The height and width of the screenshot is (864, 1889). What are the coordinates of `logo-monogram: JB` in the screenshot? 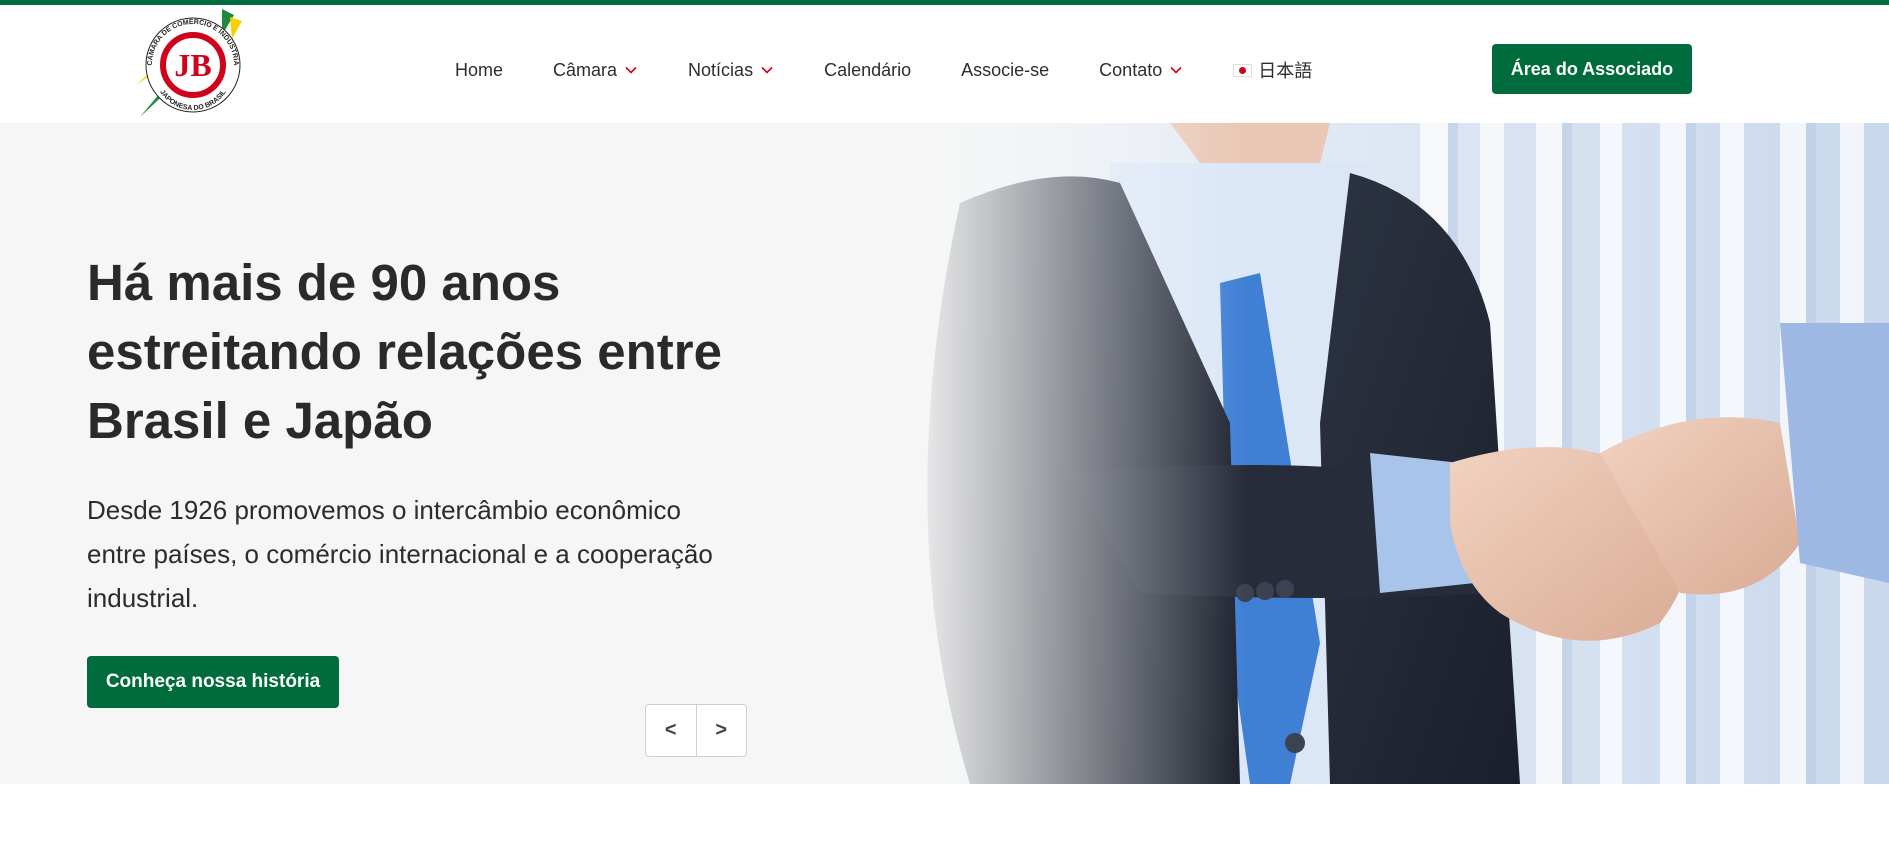 It's located at (192, 65).